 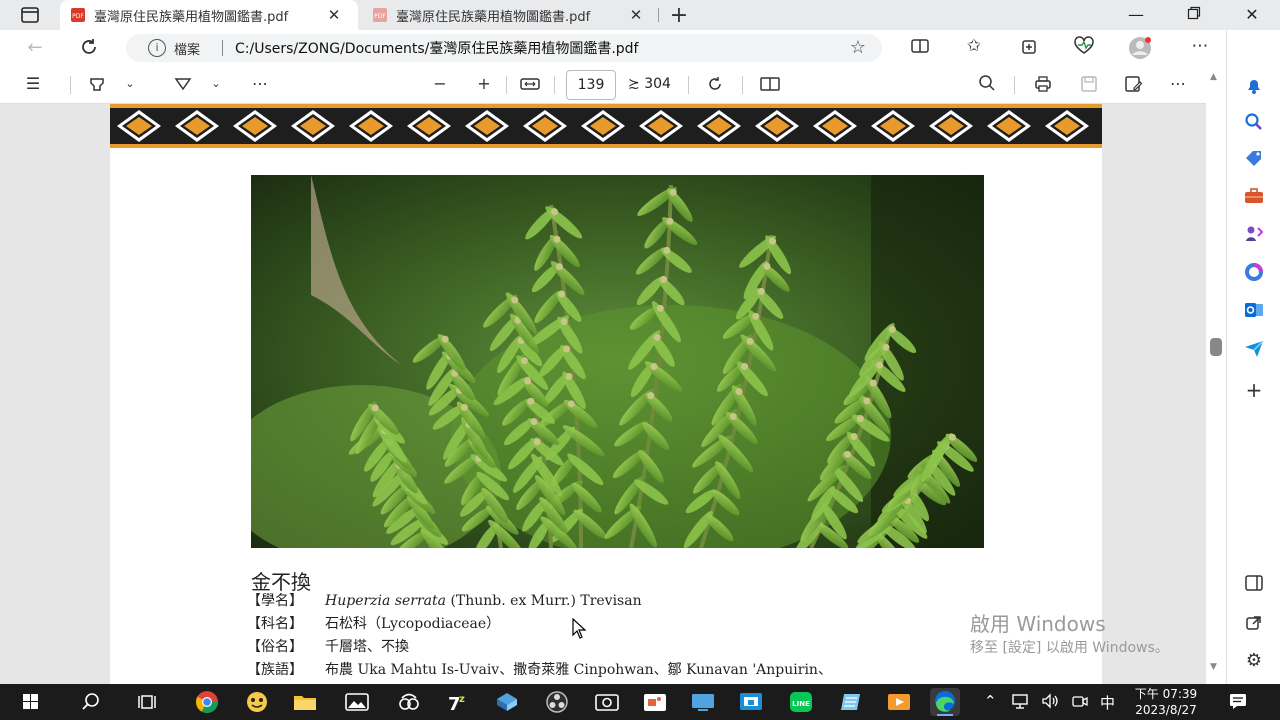 I want to click on tools-briefcase-icon, so click(x=1254, y=198).